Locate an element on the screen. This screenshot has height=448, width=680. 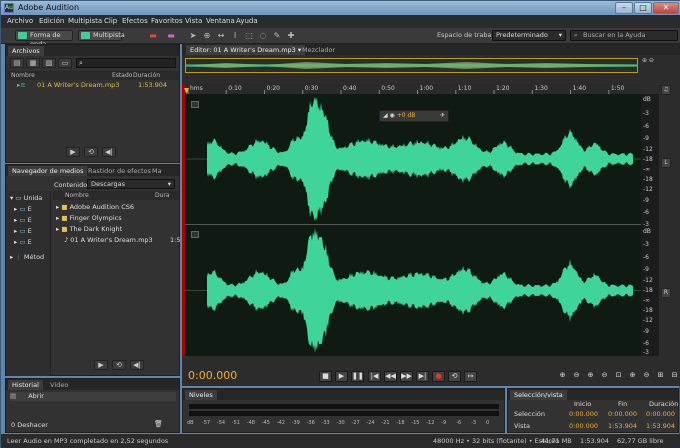
time-selection-tool-icon: I is located at coordinates (235, 36).